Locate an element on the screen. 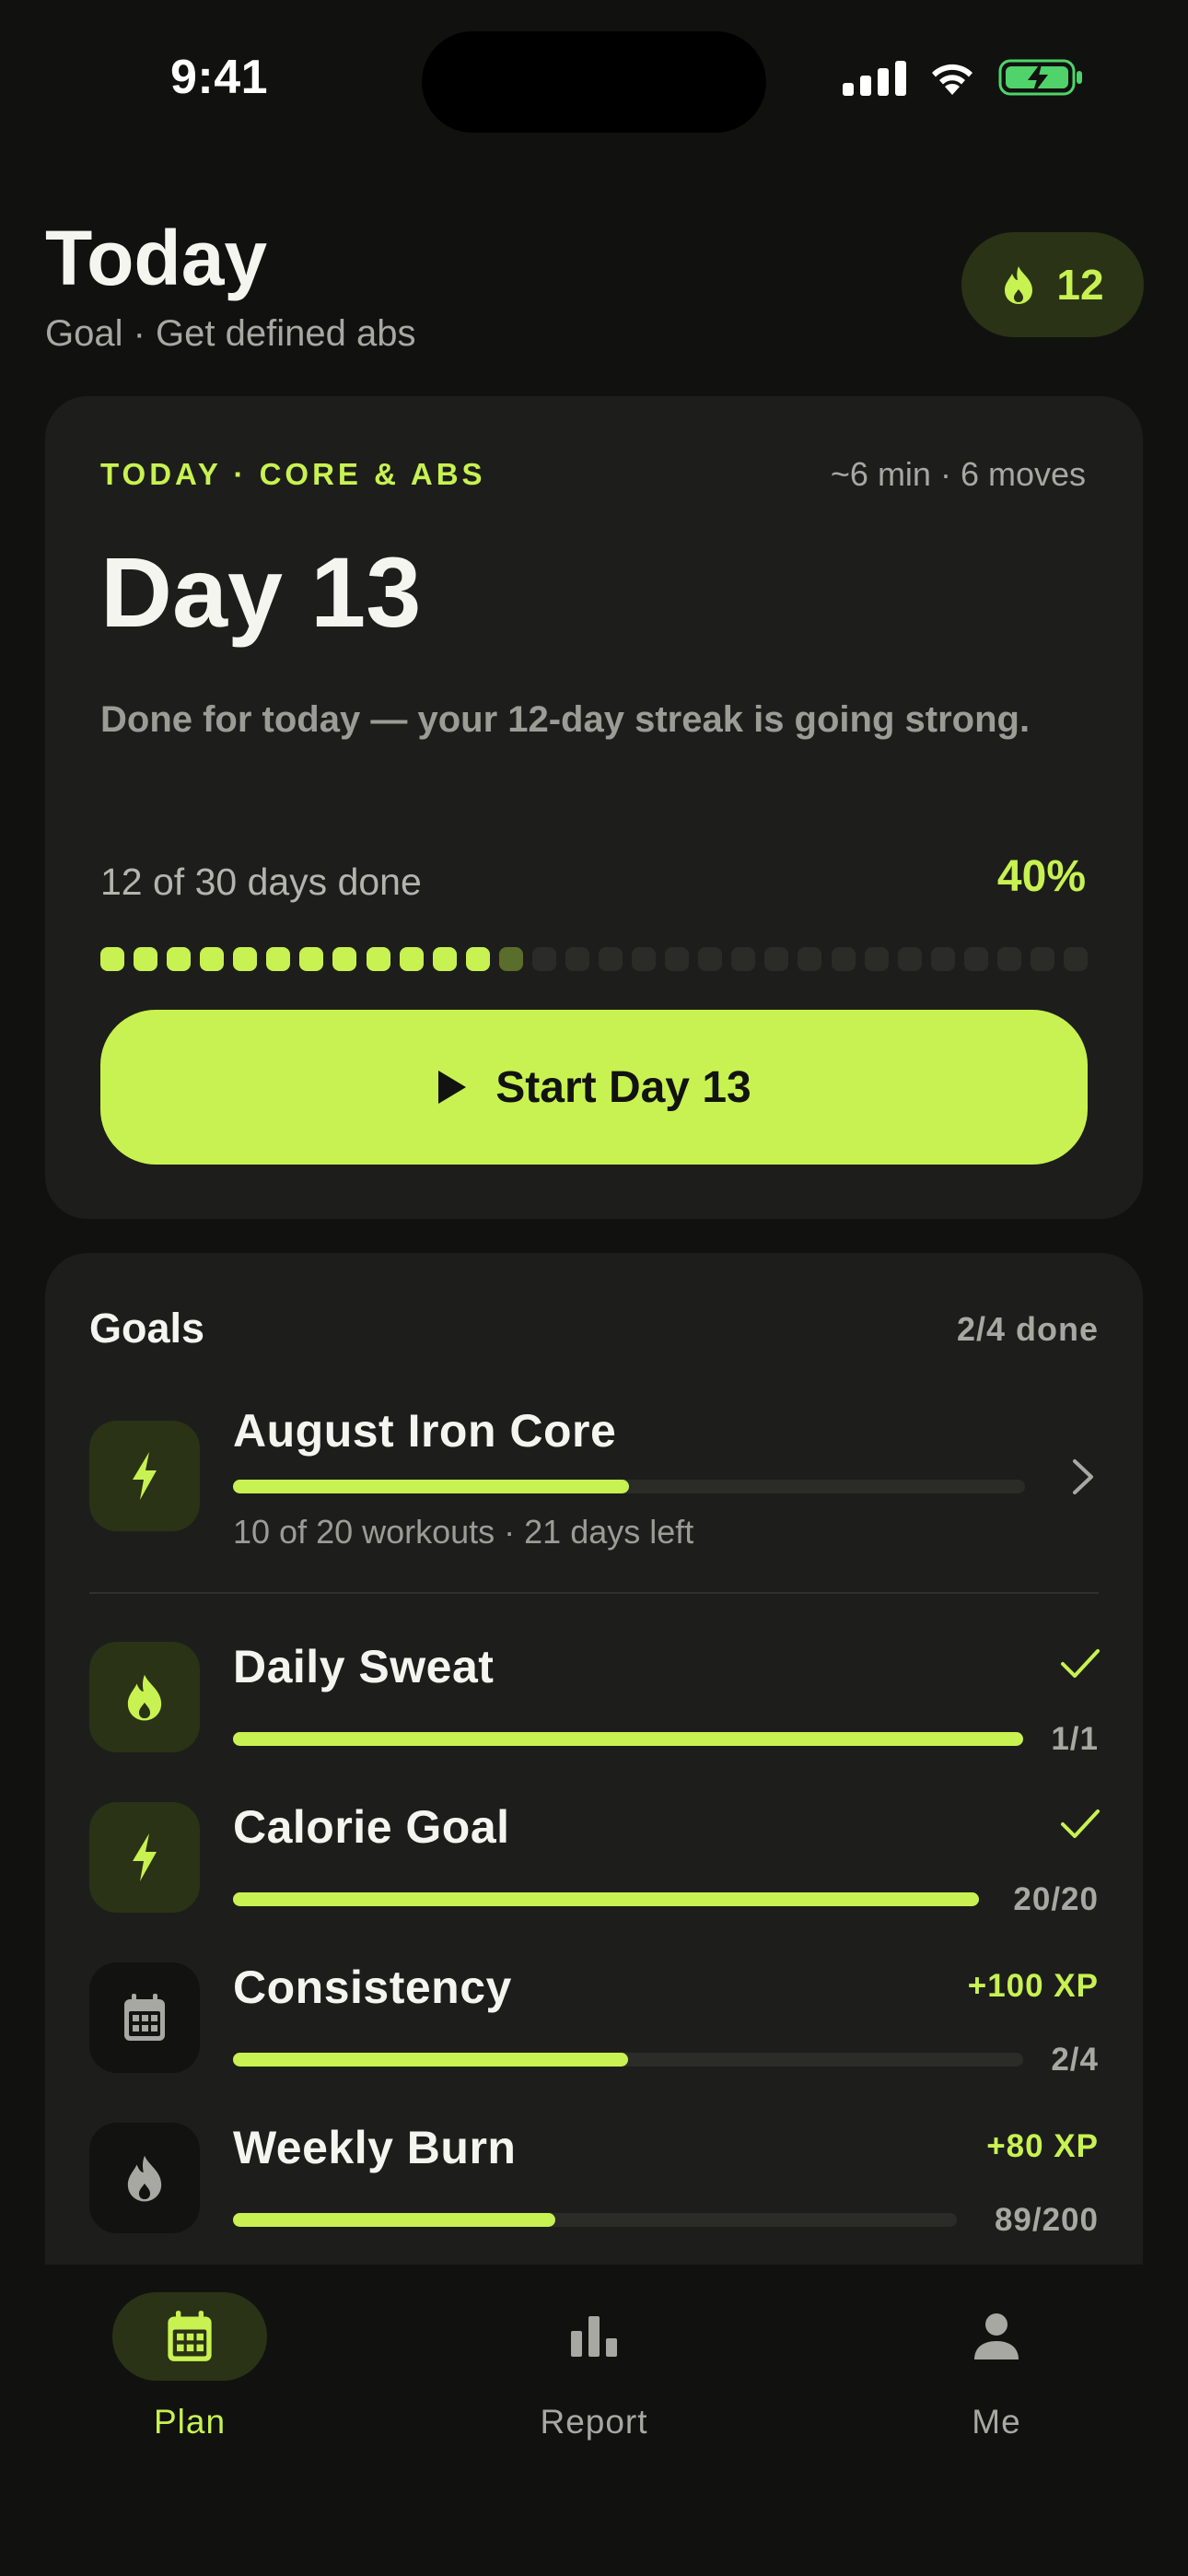 This screenshot has width=1188, height=2576. day-title: Day 13 is located at coordinates (261, 592).